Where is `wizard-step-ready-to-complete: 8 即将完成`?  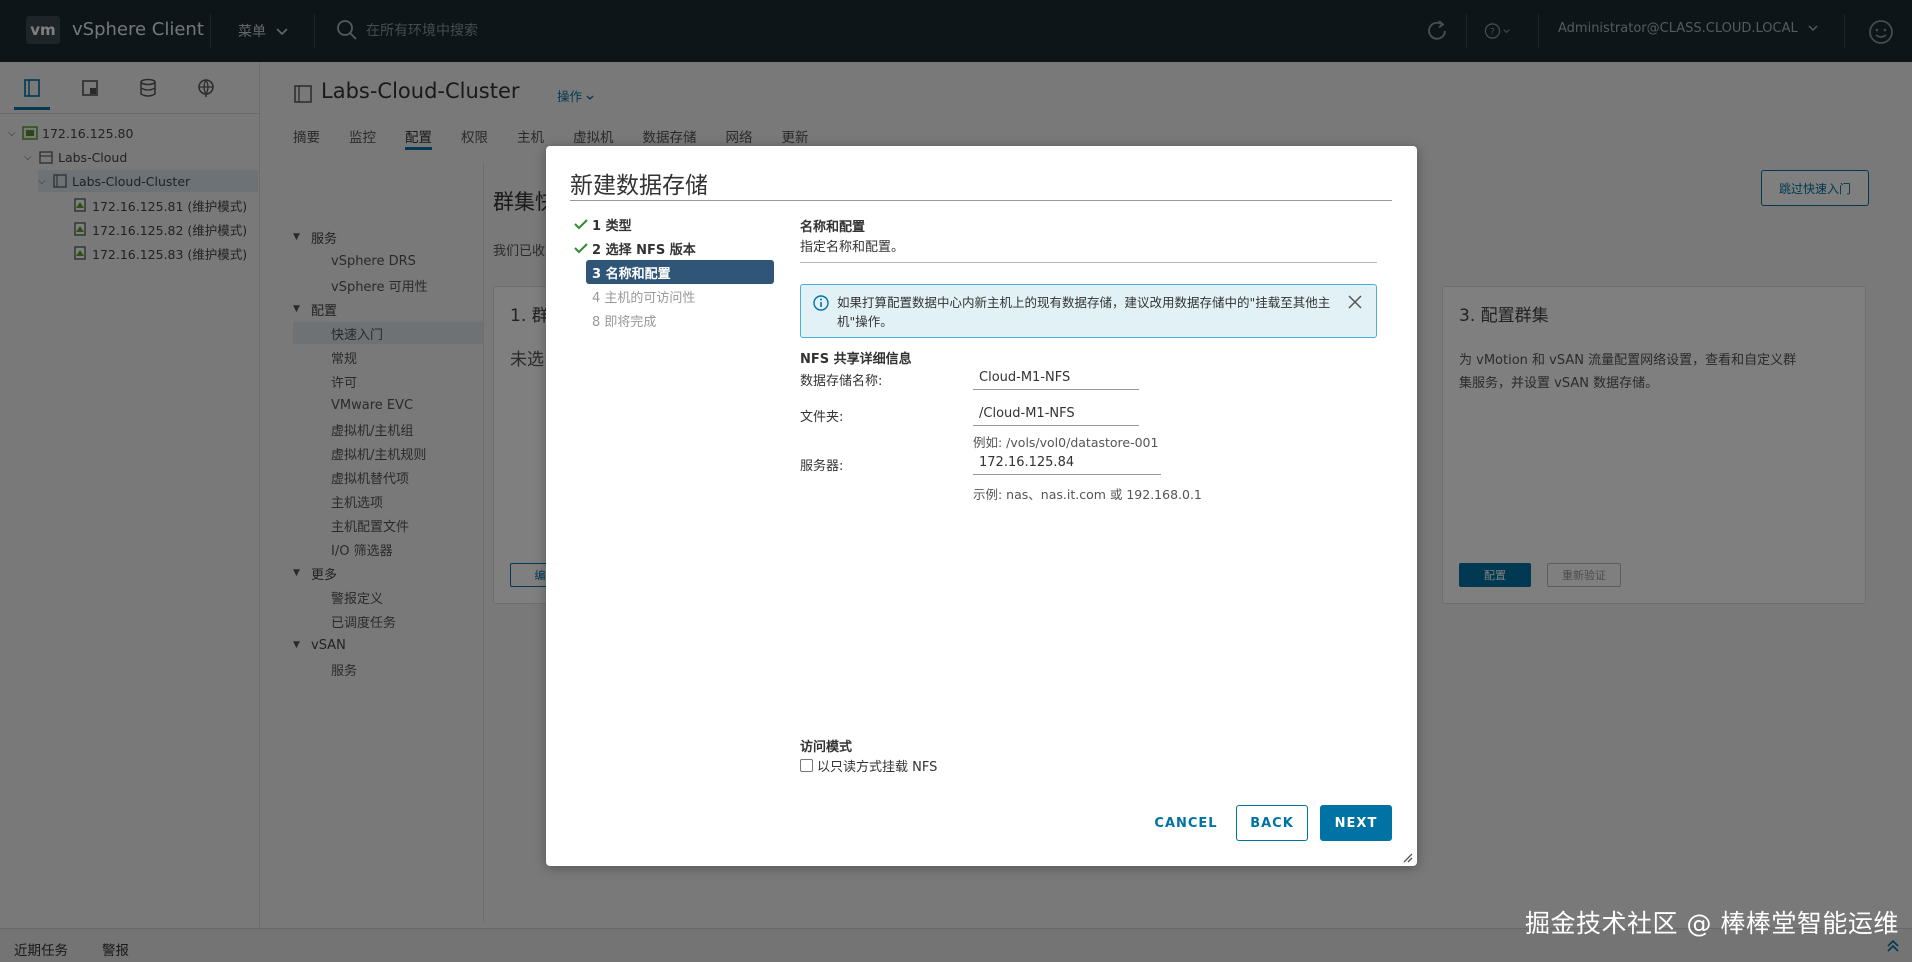
wizard-step-ready-to-complete: 8 即将完成 is located at coordinates (698, 320).